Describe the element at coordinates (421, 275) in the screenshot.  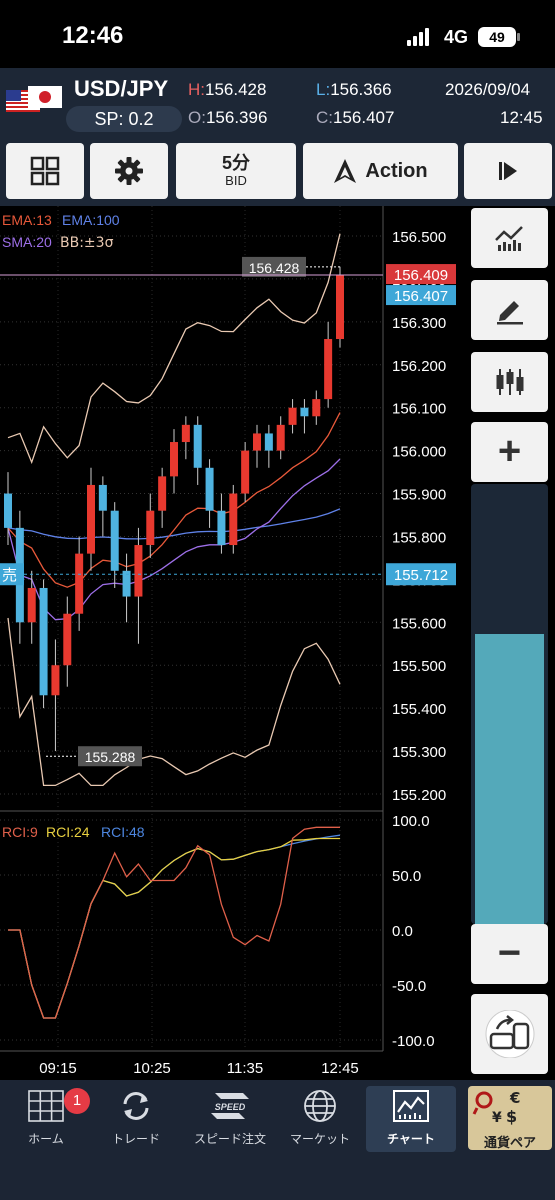
I see `bid-price-label: 156.409` at that location.